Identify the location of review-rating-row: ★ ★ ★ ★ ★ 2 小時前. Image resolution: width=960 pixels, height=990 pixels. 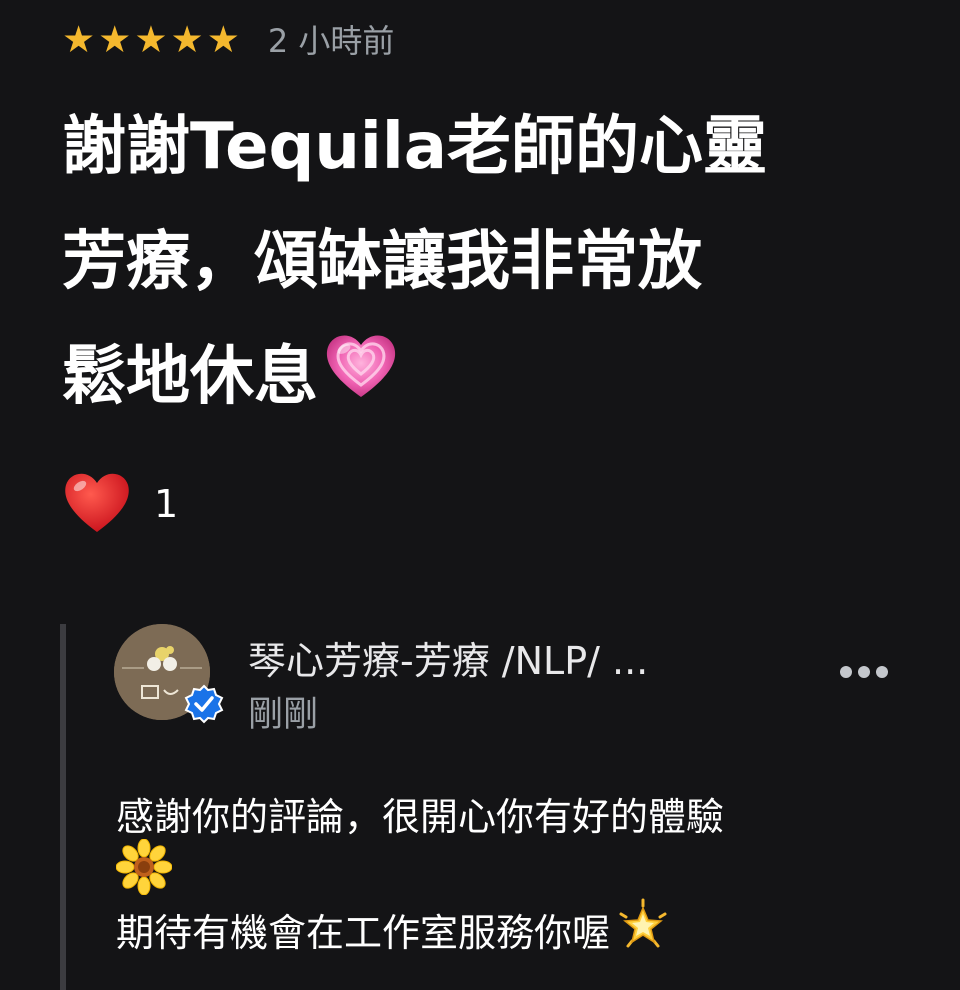
(228, 39).